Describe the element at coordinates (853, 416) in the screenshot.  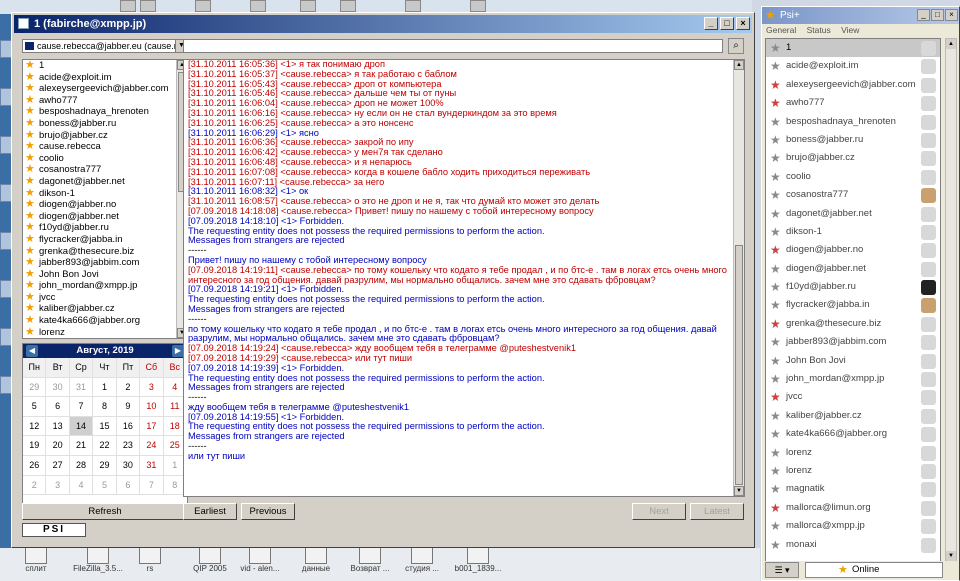
I see `roster-item: ★ kaliber@jabber.cz` at that location.